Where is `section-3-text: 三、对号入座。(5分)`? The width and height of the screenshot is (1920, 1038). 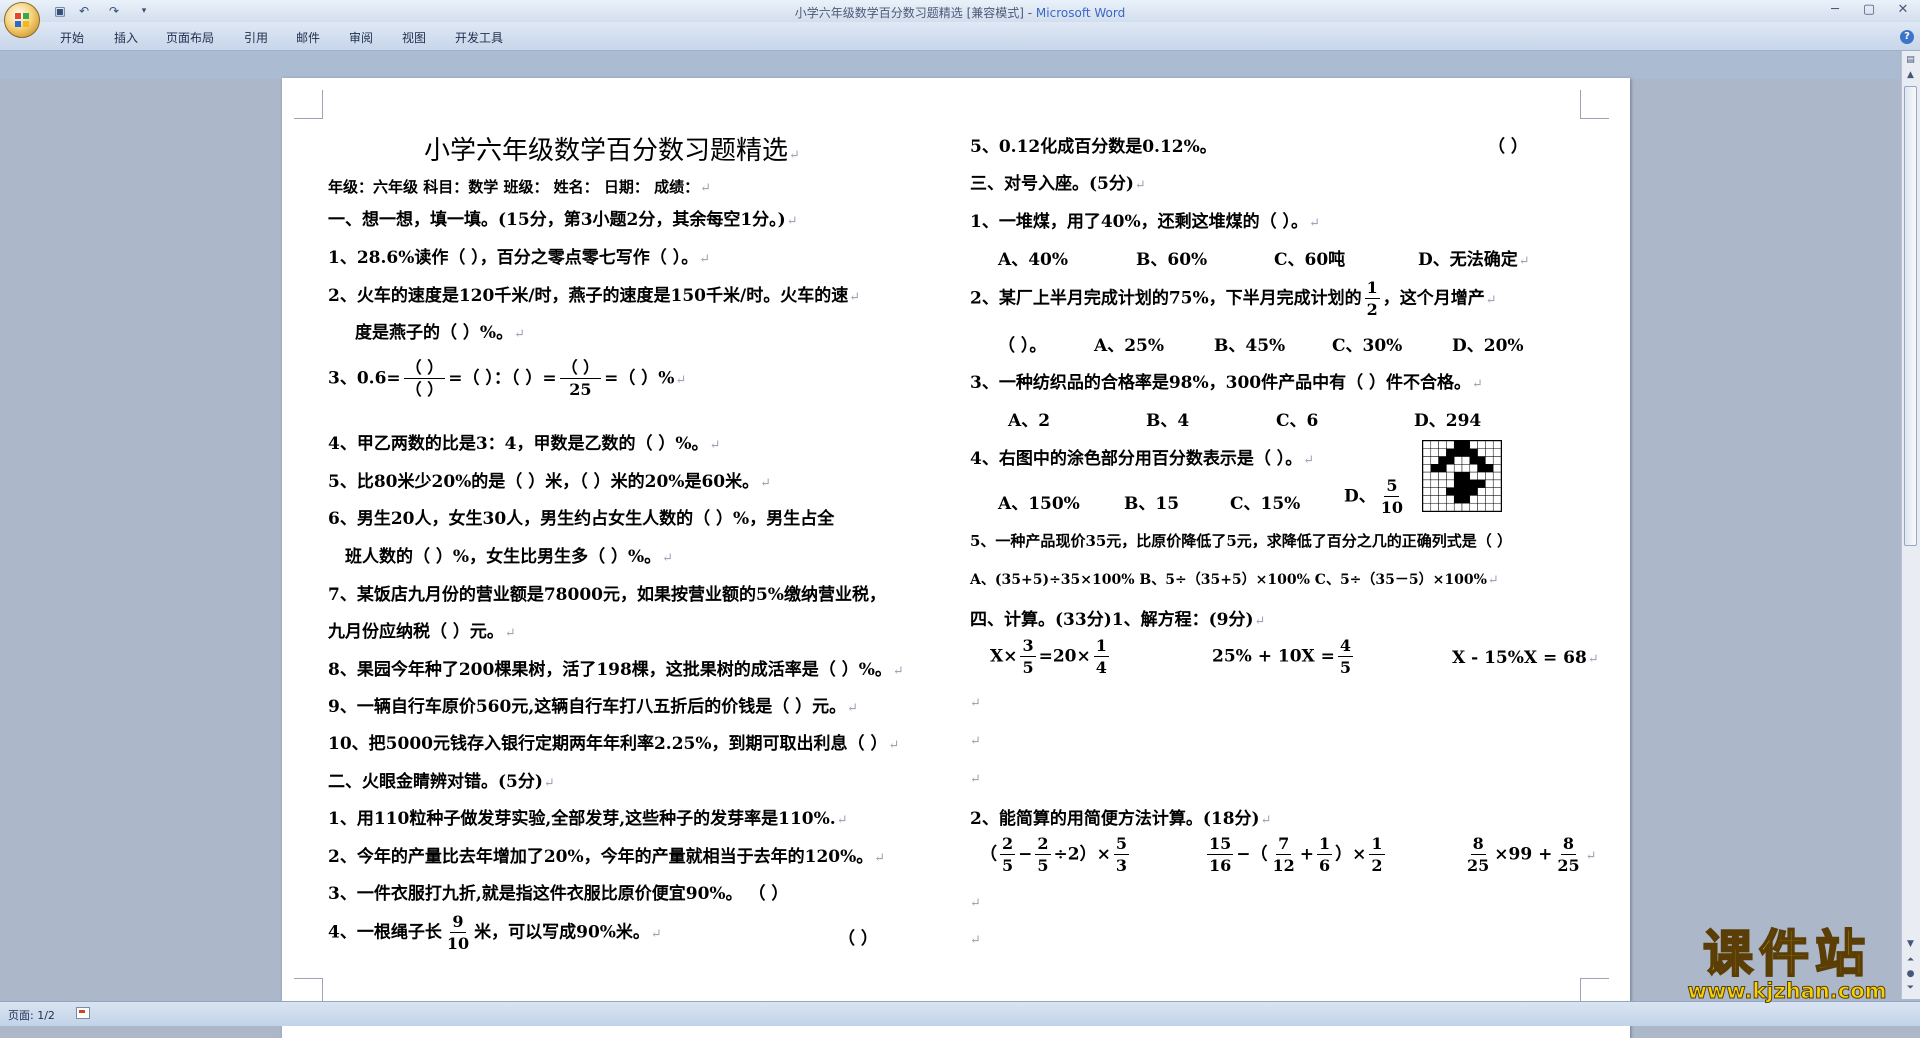 section-3-text: 三、对号入座。(5分) is located at coordinates (1052, 184).